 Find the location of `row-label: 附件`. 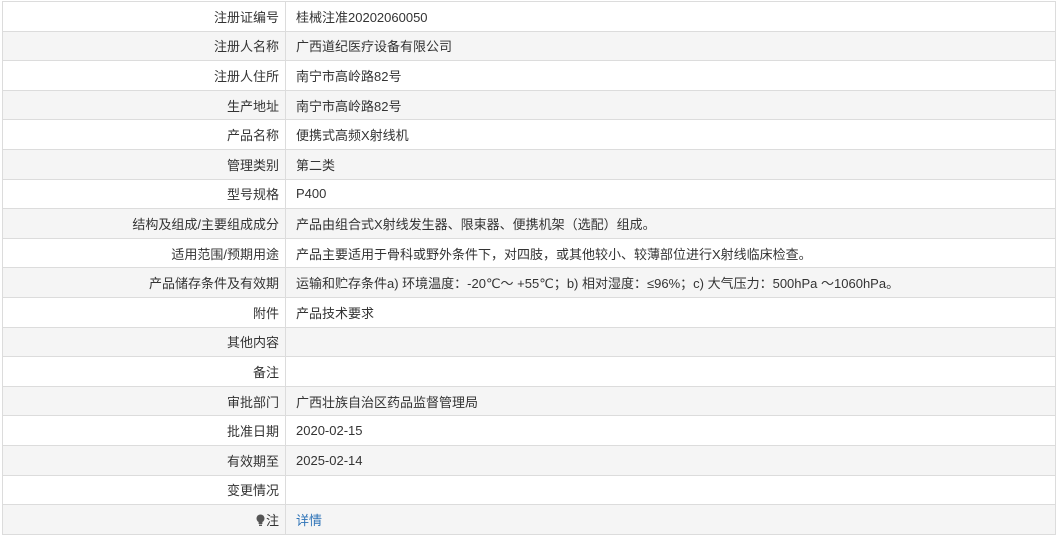

row-label: 附件 is located at coordinates (144, 312).